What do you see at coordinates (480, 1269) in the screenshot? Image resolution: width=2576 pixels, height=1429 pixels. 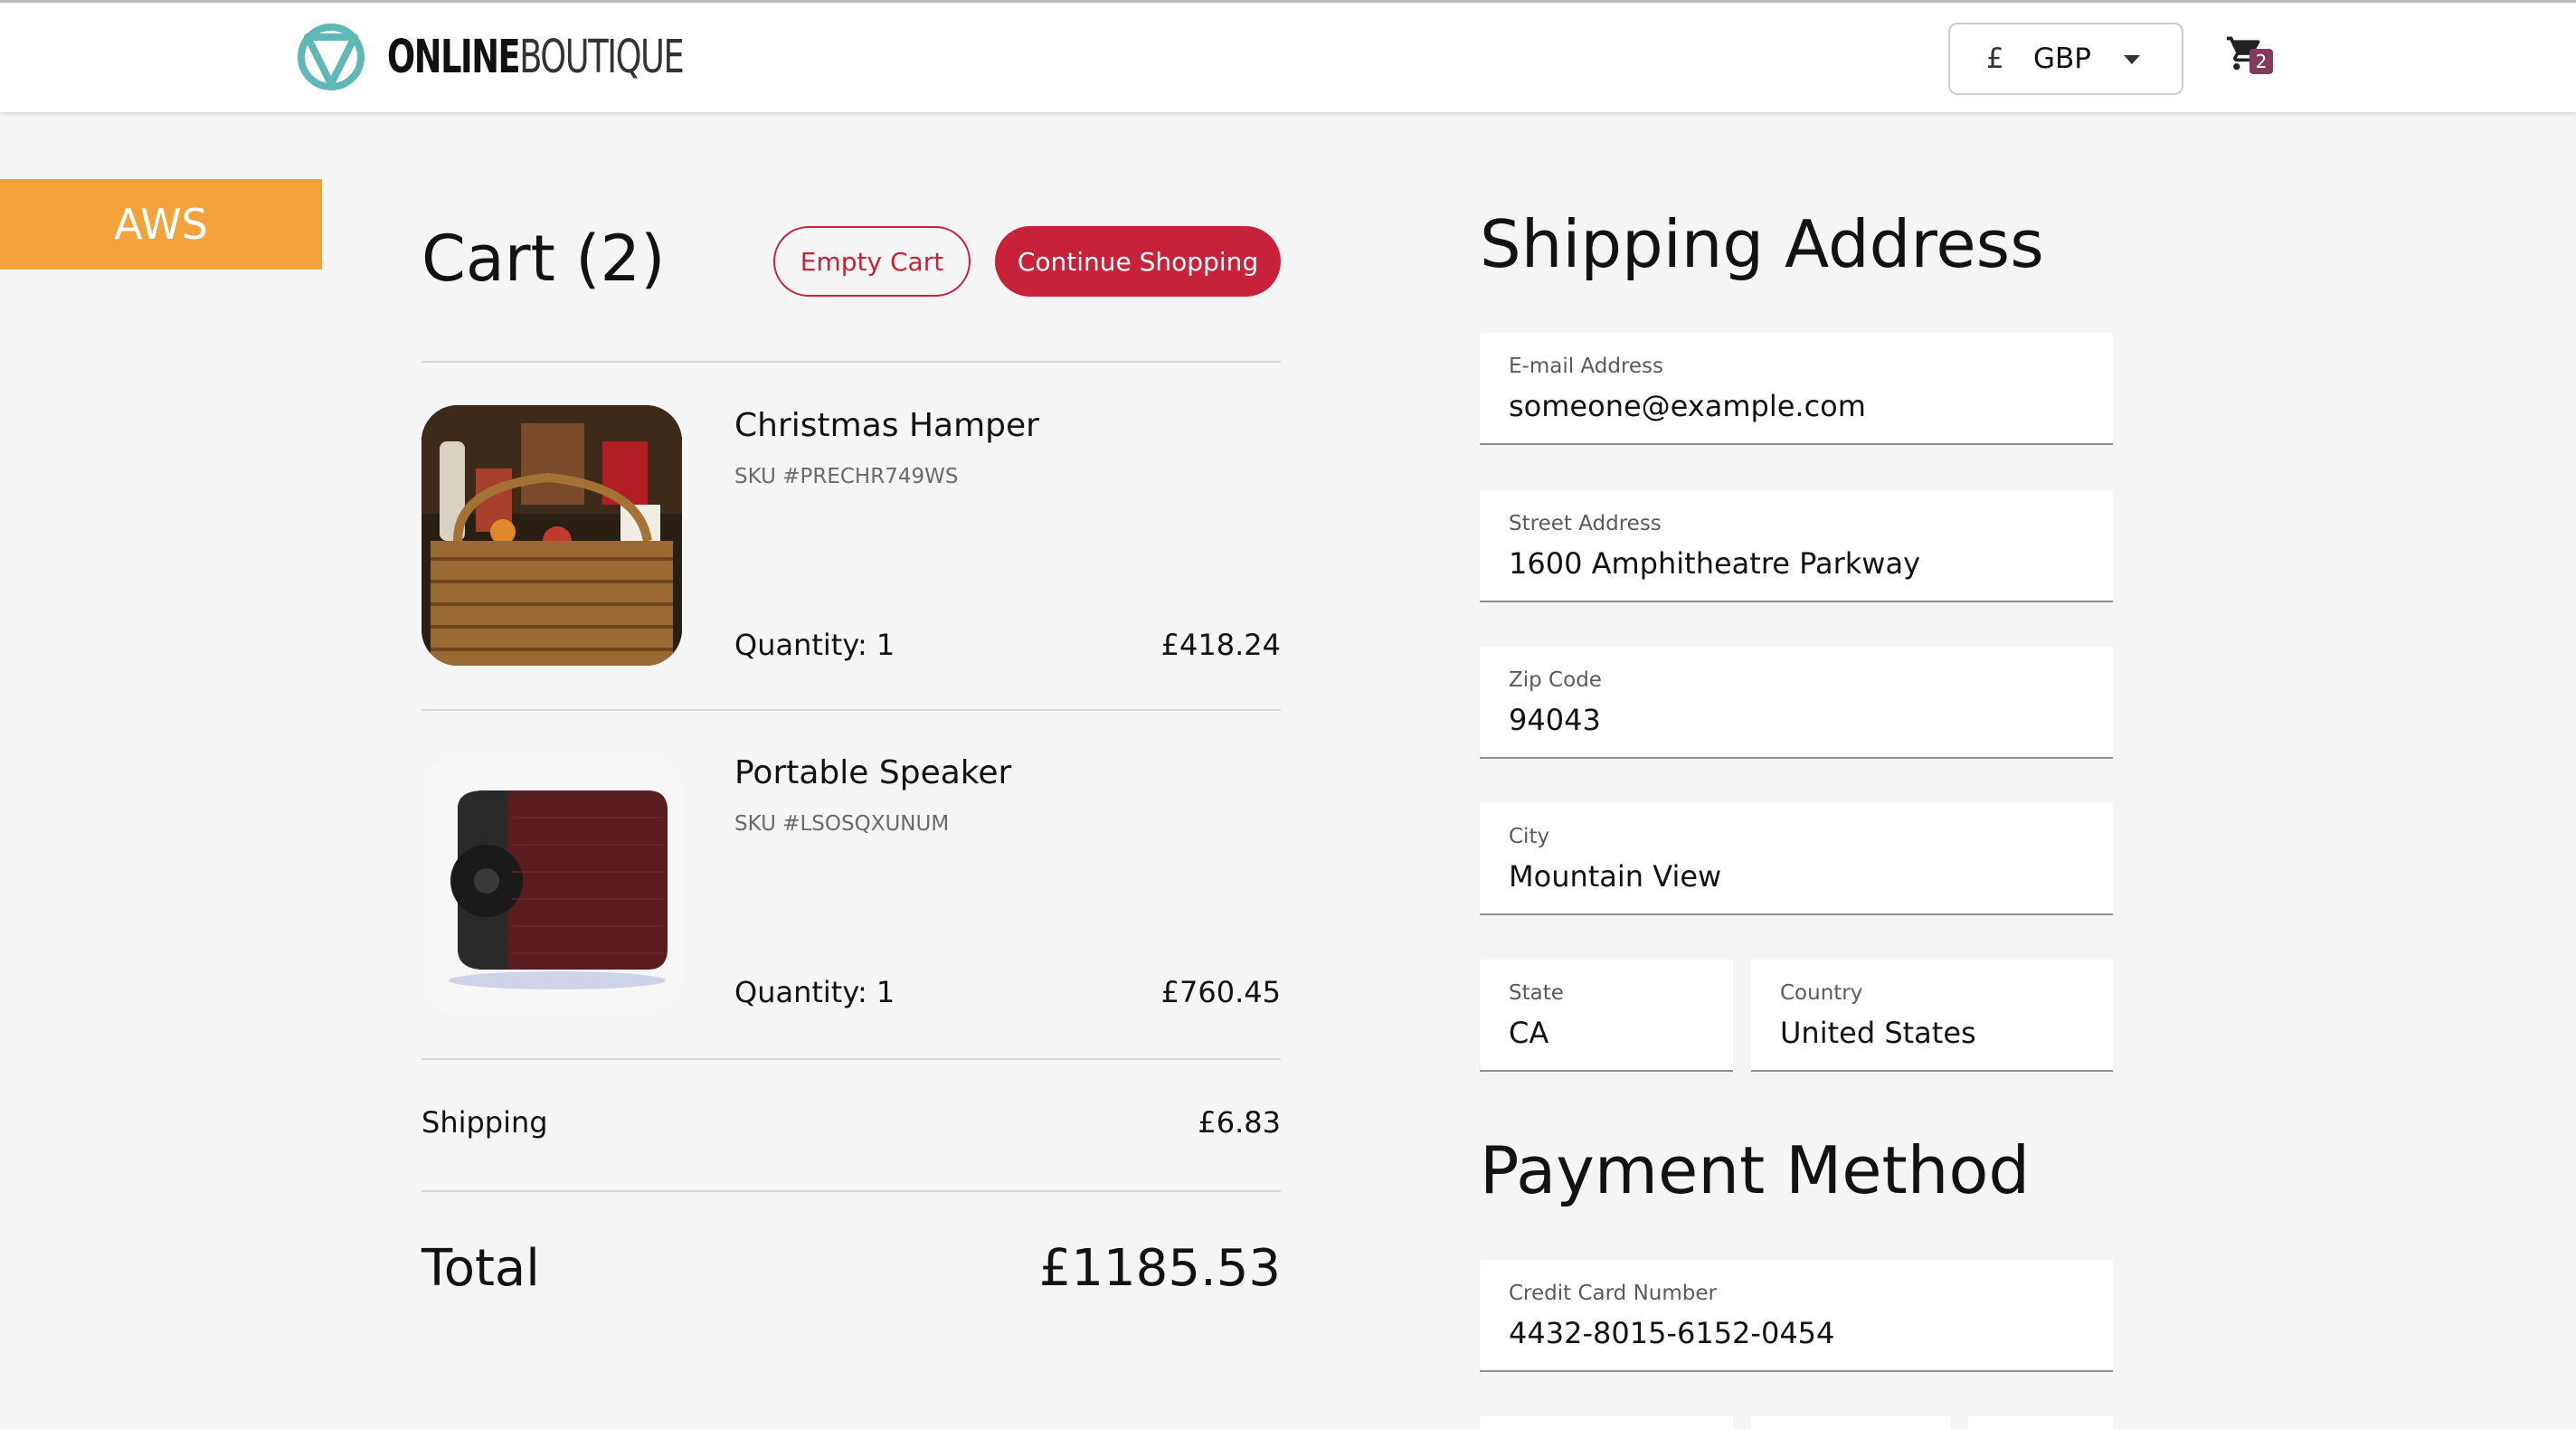 I see `total-label: Total` at bounding box center [480, 1269].